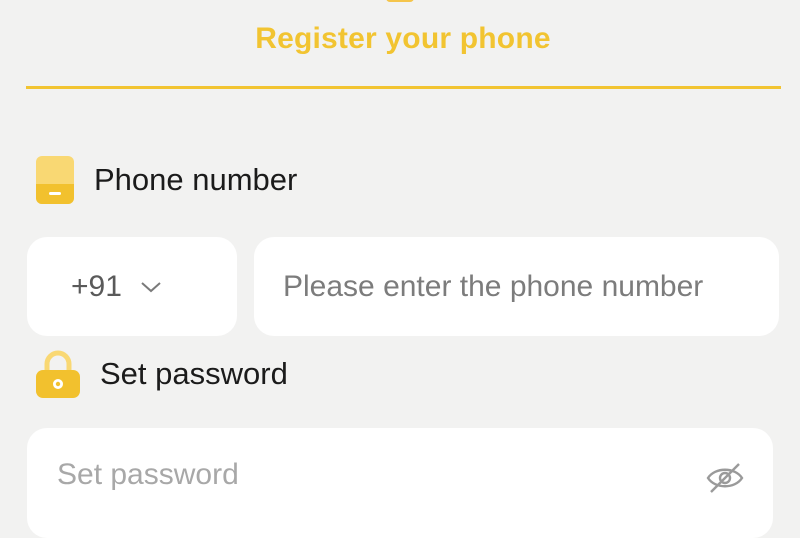 The height and width of the screenshot is (538, 800). What do you see at coordinates (96, 286) in the screenshot?
I see `country-code-value: +91` at bounding box center [96, 286].